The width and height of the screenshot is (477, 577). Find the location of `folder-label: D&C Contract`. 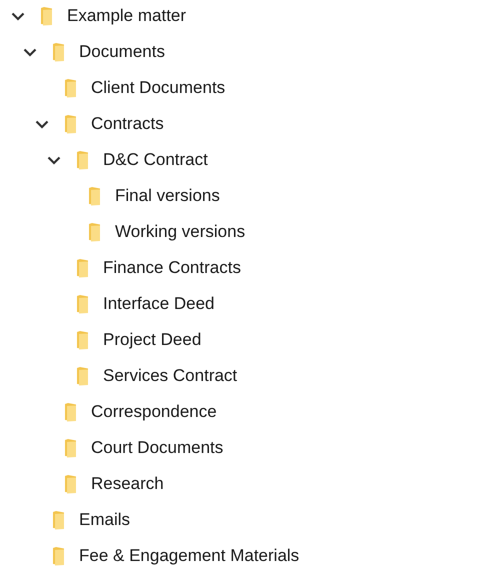

folder-label: D&C Contract is located at coordinates (155, 160).